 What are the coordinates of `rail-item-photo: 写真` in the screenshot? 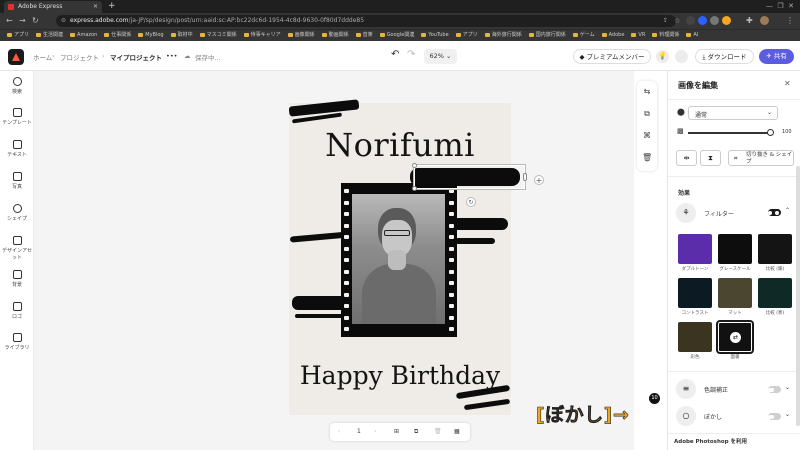 It's located at (17, 181).